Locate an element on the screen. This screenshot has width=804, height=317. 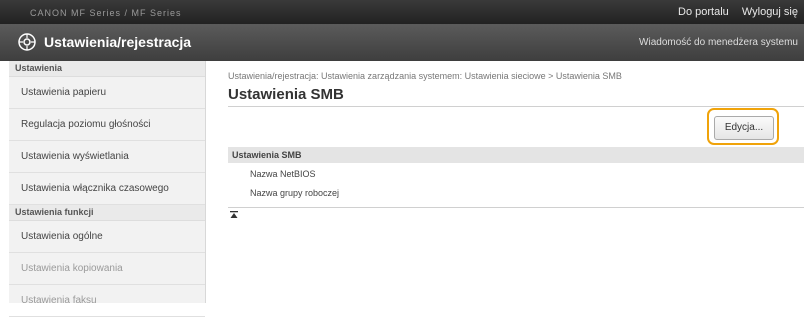
portal-link: Do portalu is located at coordinates (703, 12).